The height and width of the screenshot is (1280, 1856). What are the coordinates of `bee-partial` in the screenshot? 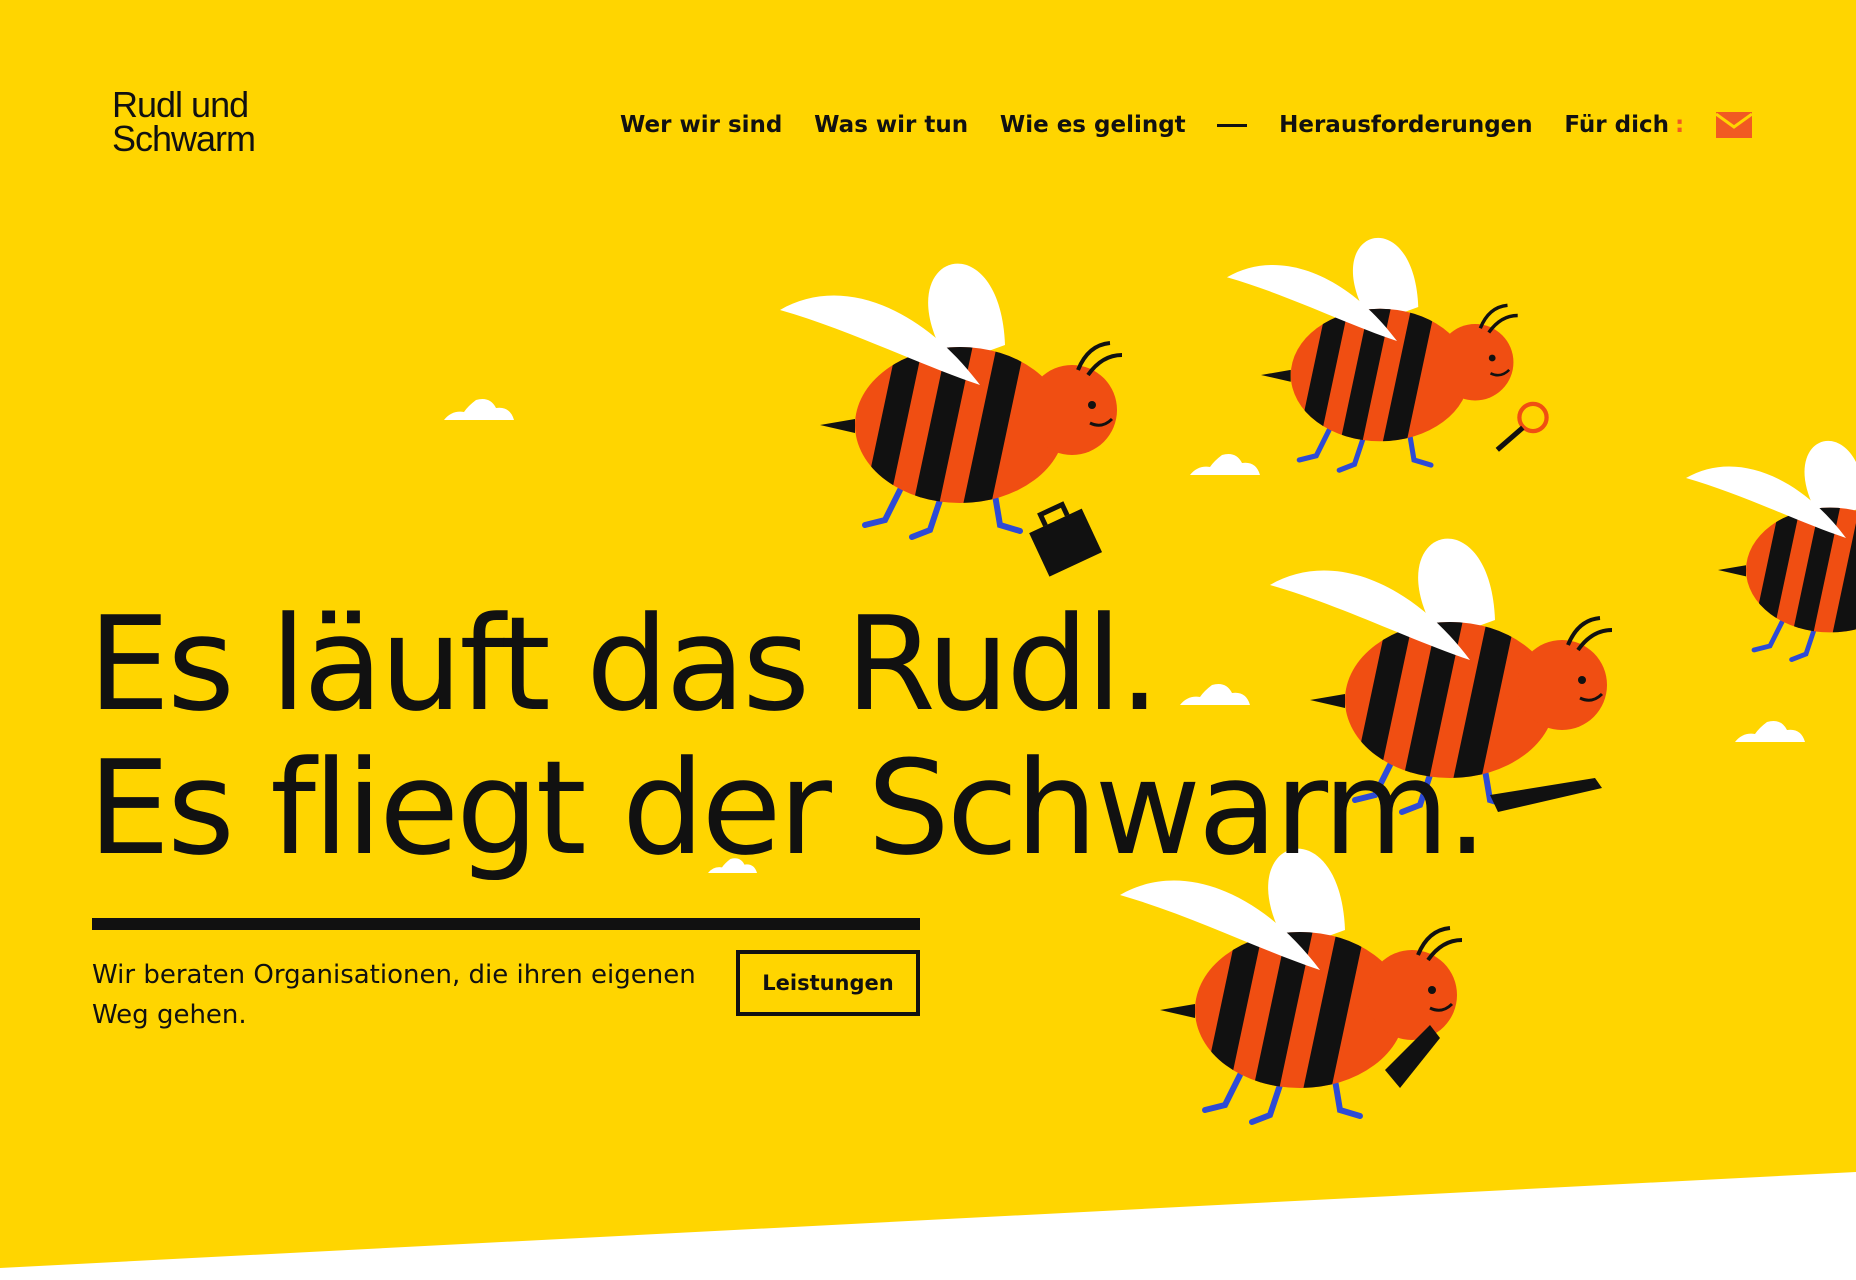 It's located at (1771, 550).